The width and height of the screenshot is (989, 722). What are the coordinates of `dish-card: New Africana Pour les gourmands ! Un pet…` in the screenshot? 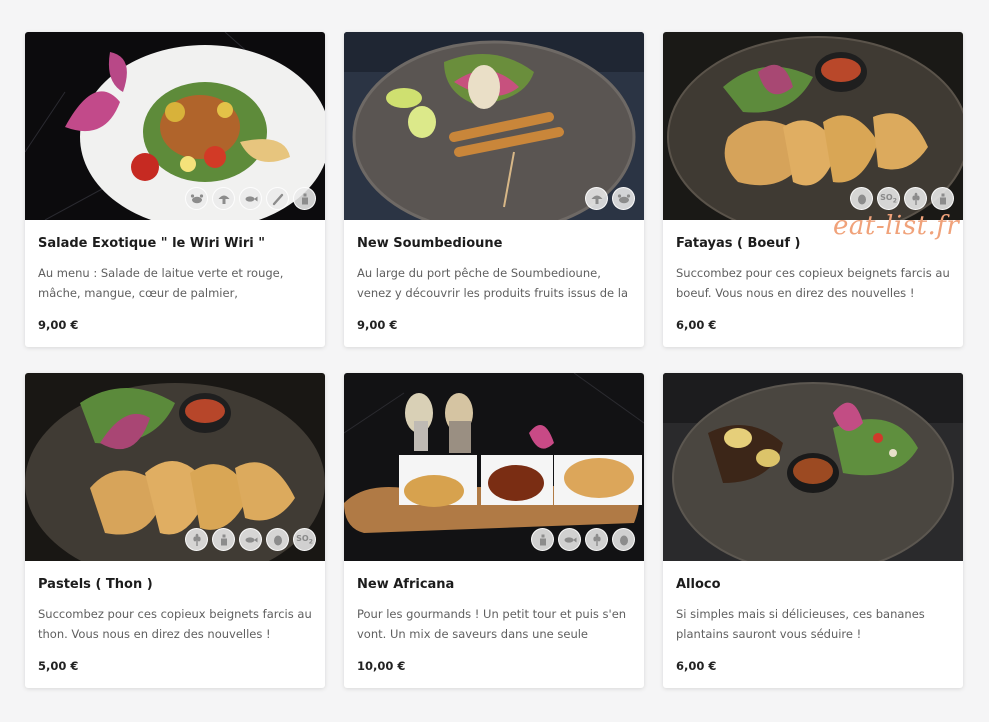 It's located at (494, 530).